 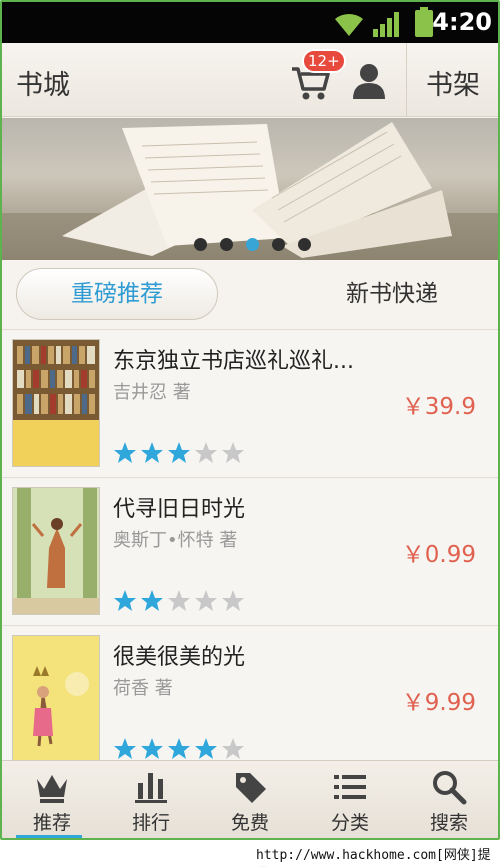 What do you see at coordinates (392, 294) in the screenshot?
I see `tab-new-books: 新书快递` at bounding box center [392, 294].